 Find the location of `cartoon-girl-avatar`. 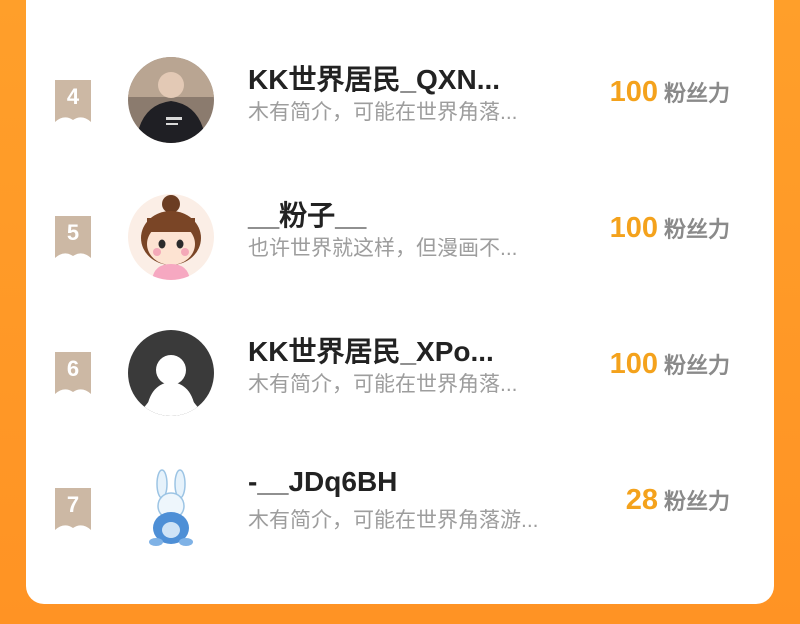

cartoon-girl-avatar is located at coordinates (171, 237).